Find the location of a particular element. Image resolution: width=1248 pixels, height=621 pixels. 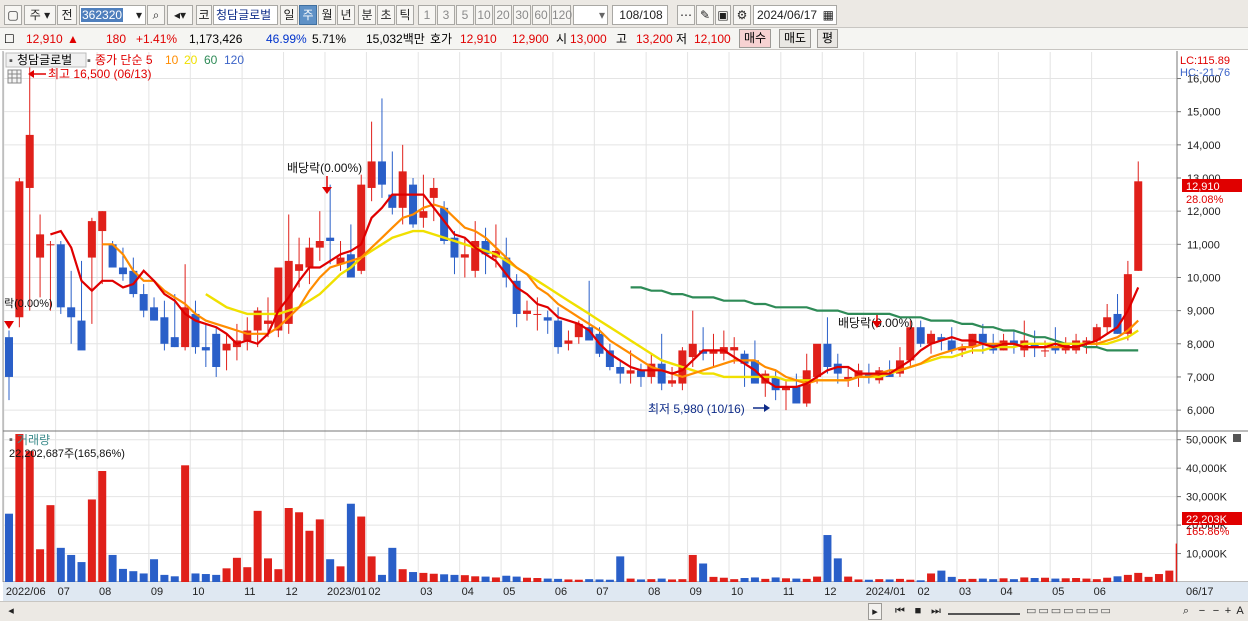

scroll-right-icon: ▸ is located at coordinates (875, 611).